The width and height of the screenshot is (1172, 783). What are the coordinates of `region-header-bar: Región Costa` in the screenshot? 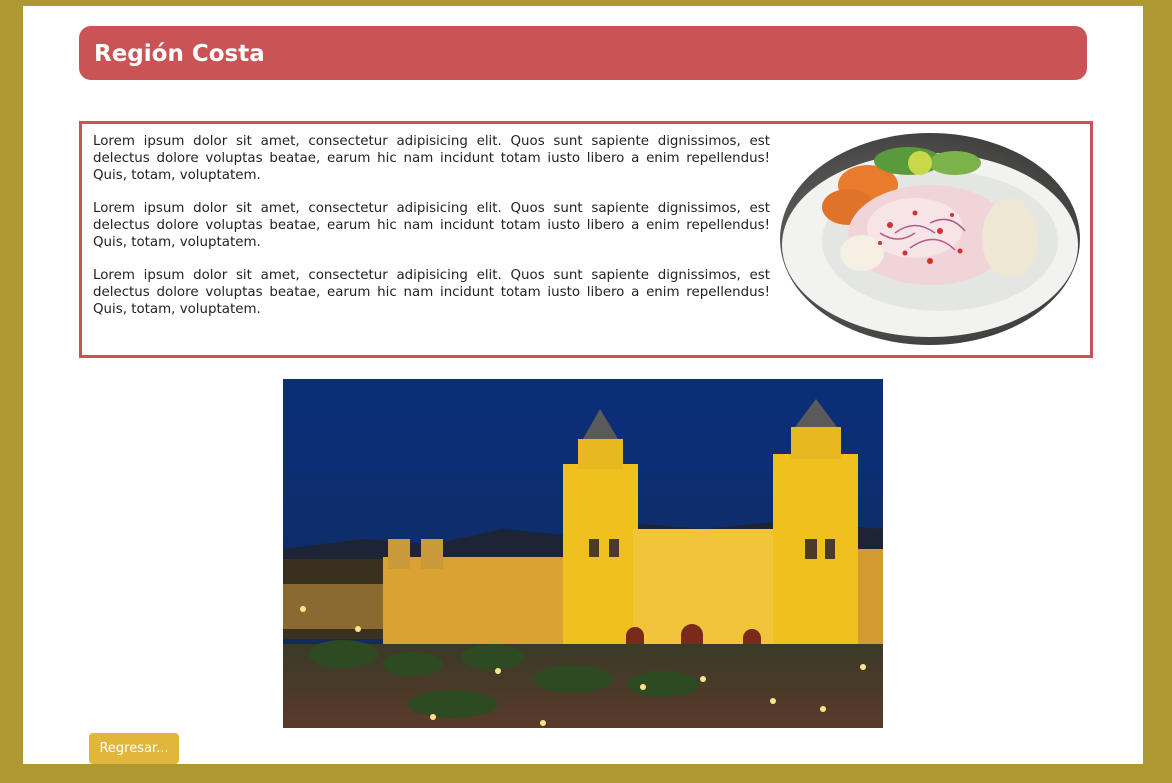 It's located at (583, 53).